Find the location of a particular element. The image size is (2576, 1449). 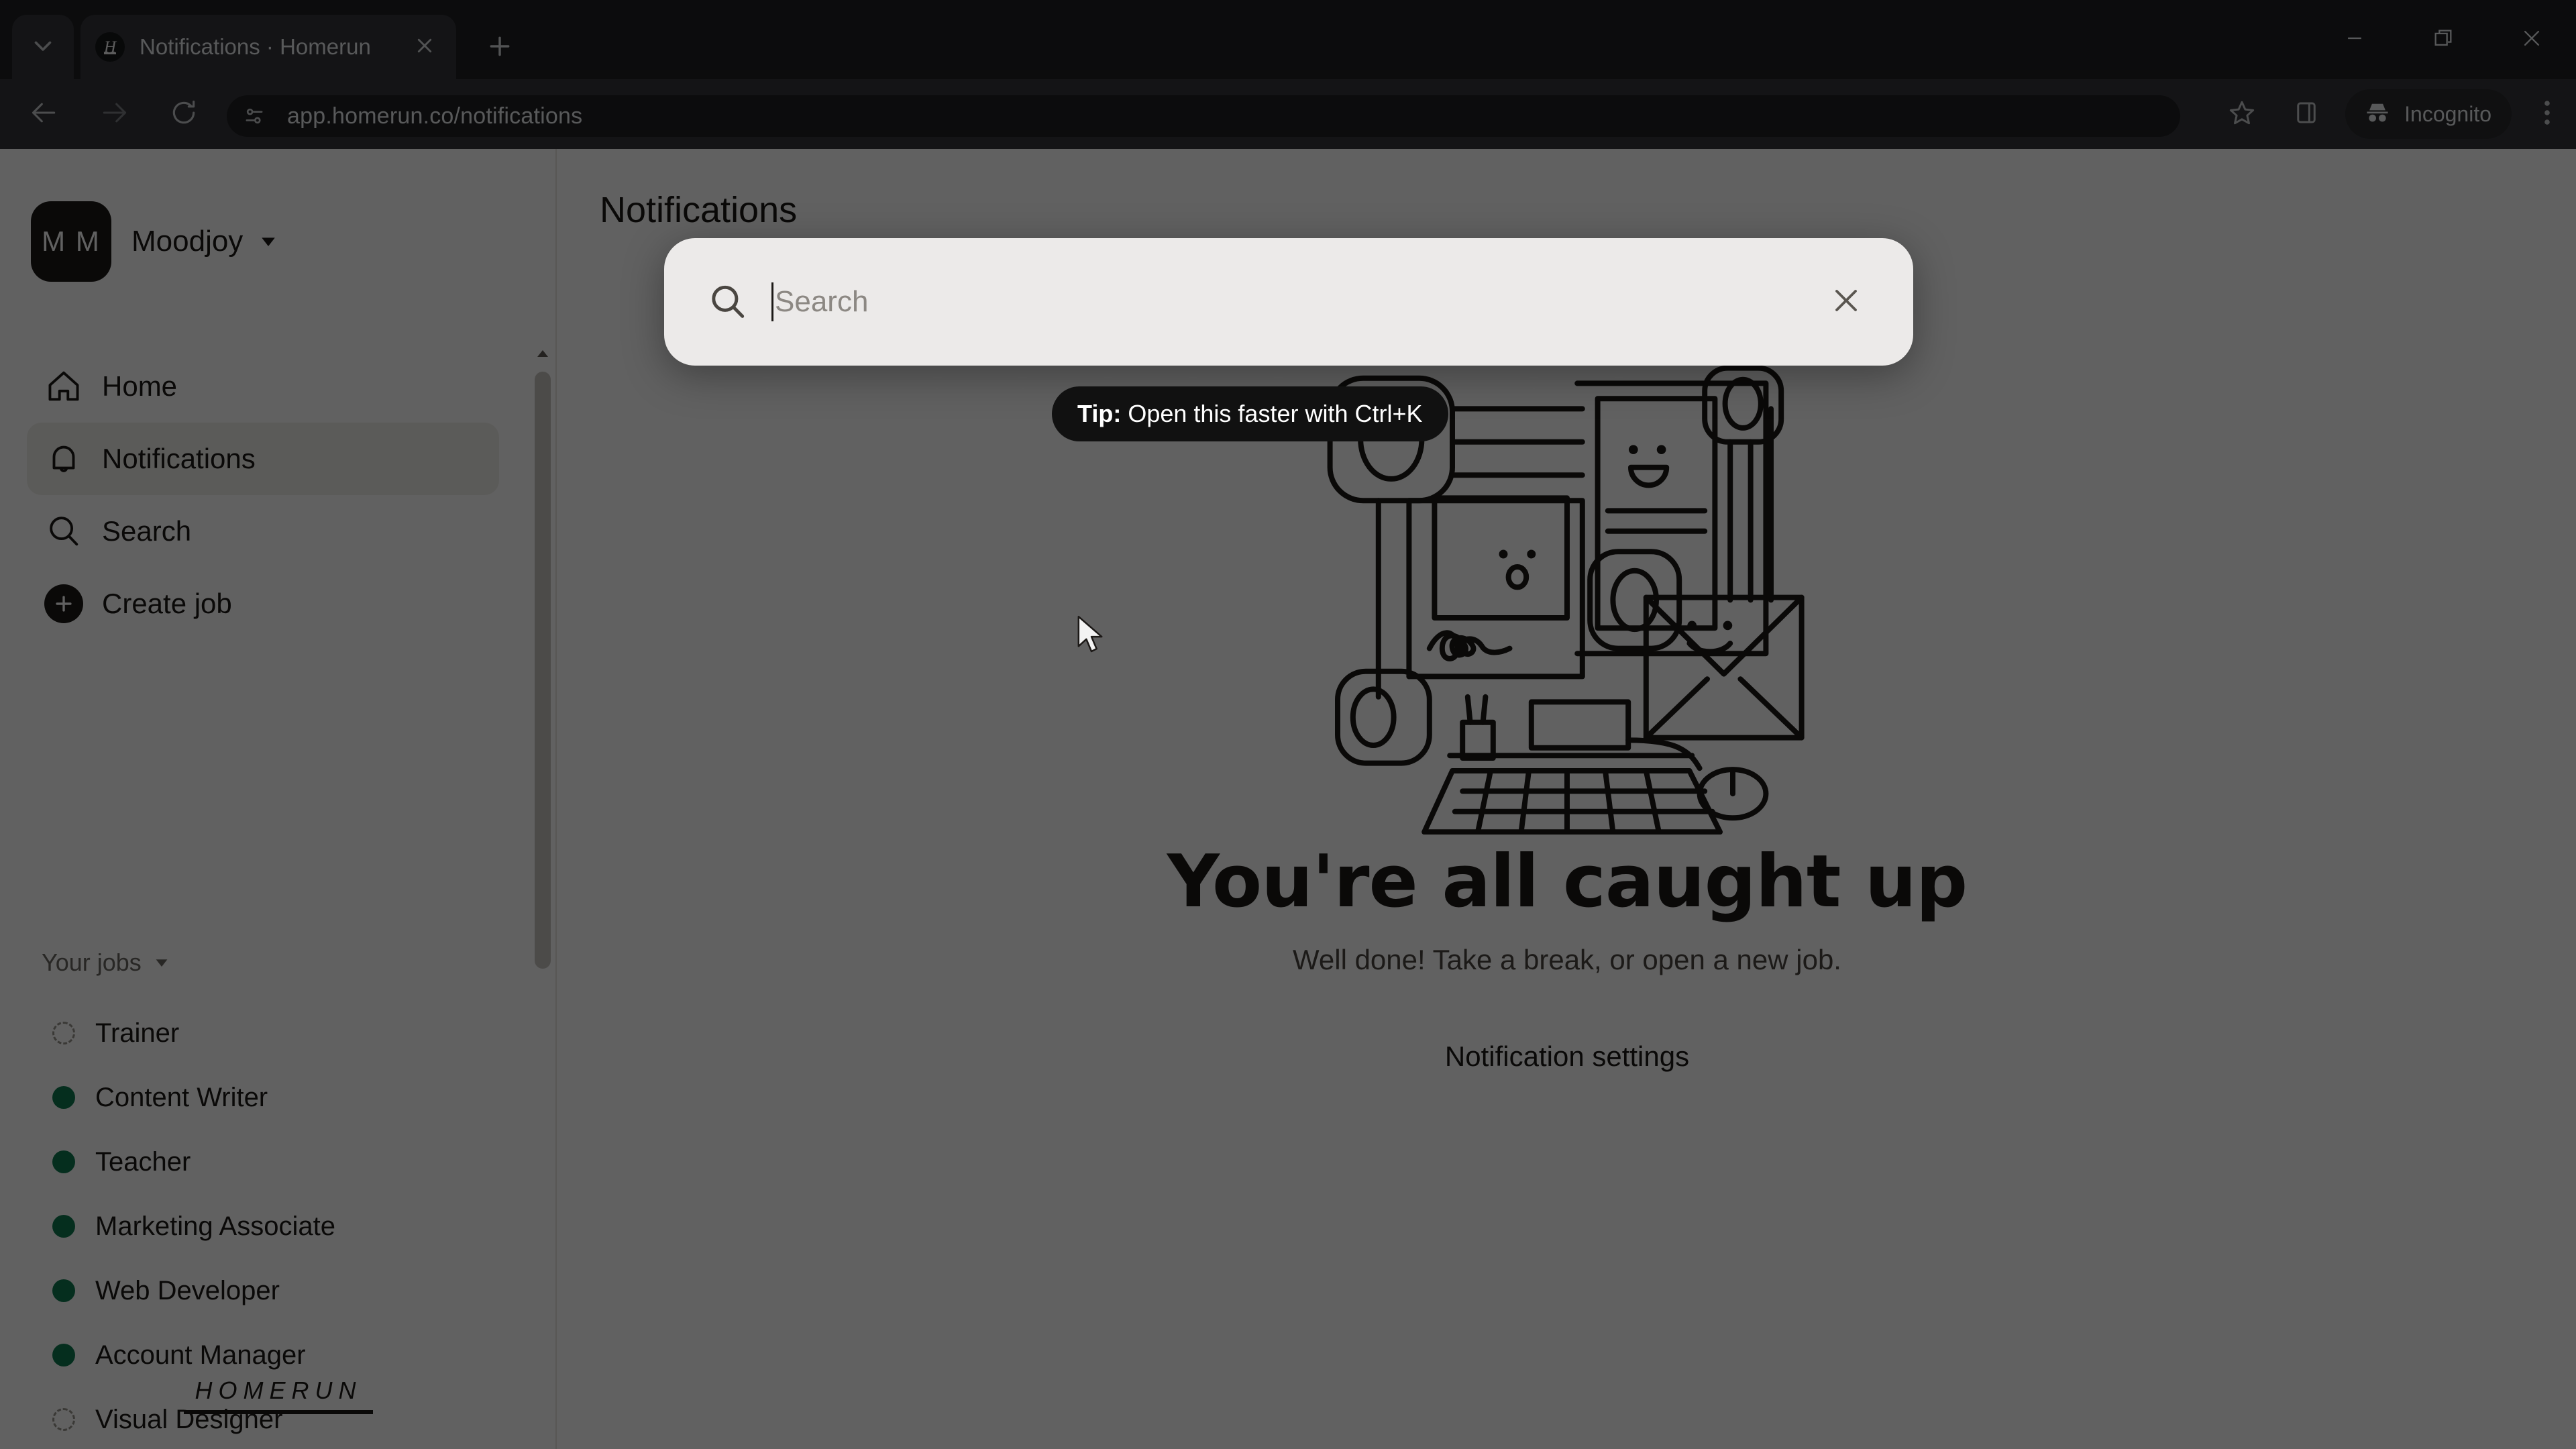

search-input: Search is located at coordinates (1294, 301).